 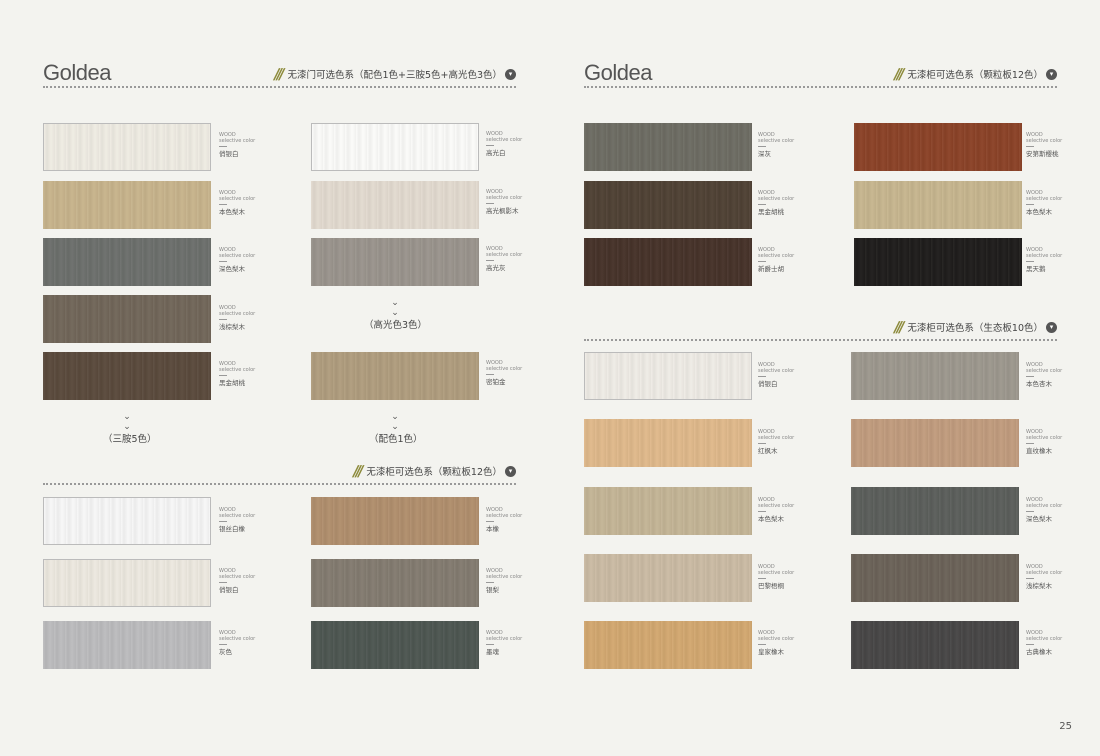 I want to click on group-label-melamine: （三胺5色）, so click(x=130, y=439).